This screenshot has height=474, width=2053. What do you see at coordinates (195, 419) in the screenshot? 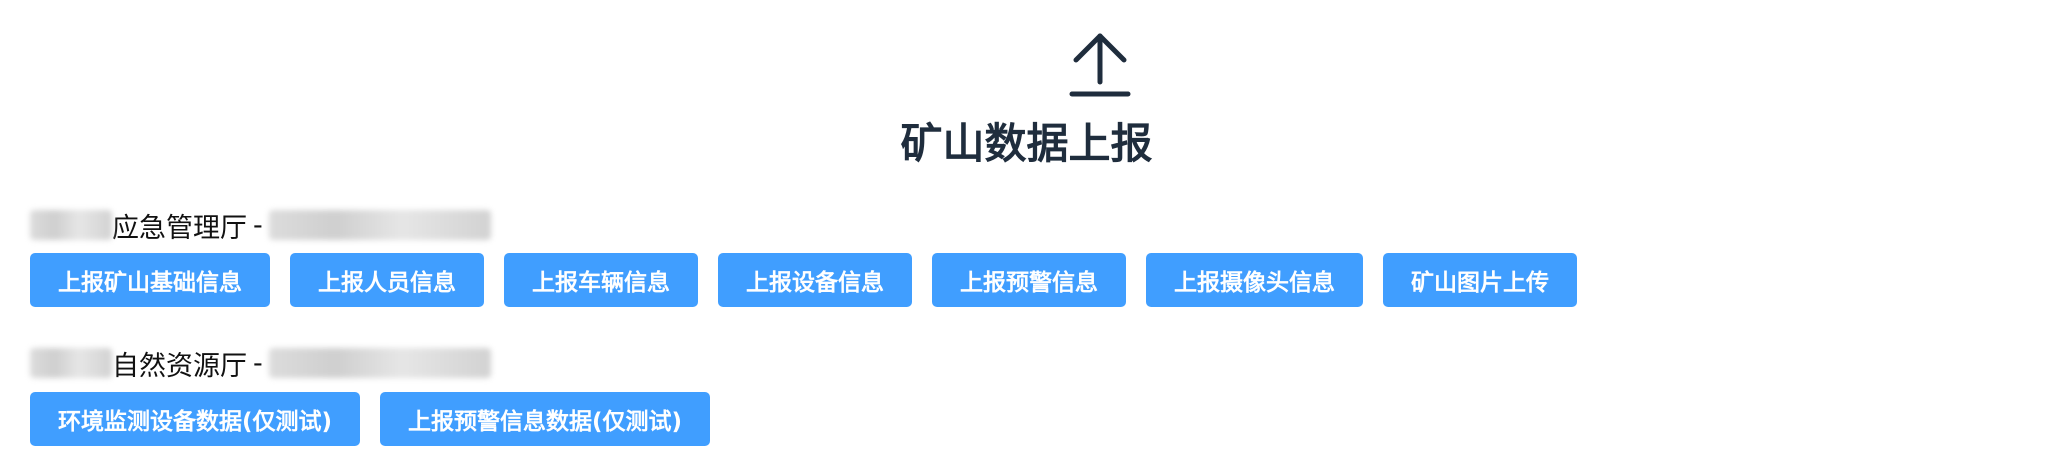
I see `env-monitoring-device-data-button: 环境监测设备数据(仅测试)` at bounding box center [195, 419].